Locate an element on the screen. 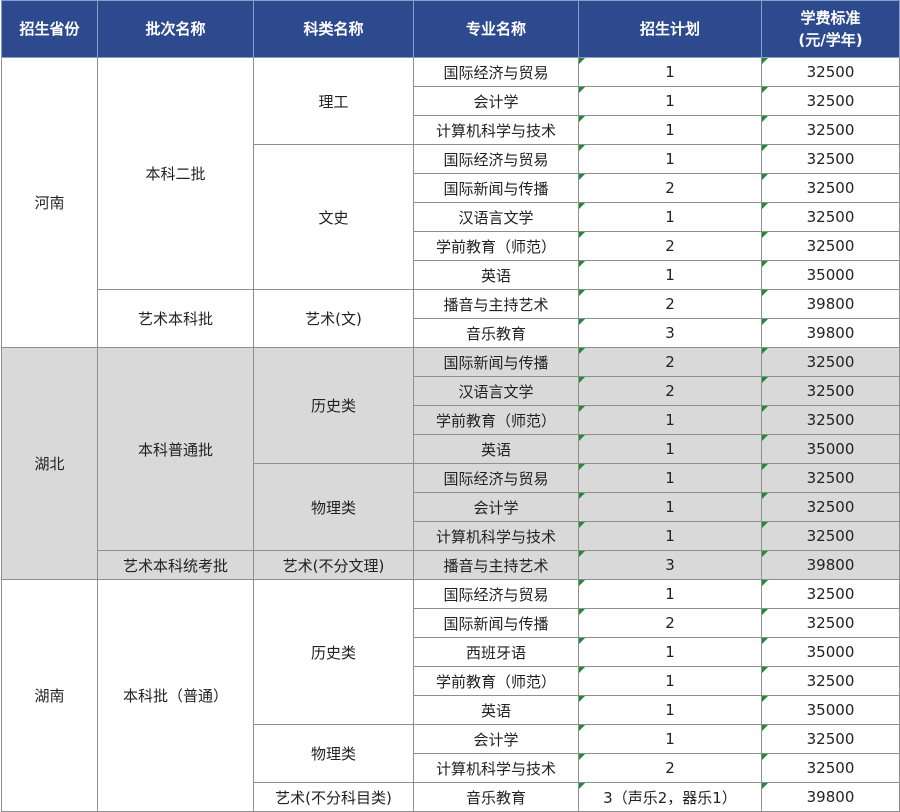  batch-cell: 本科二批 is located at coordinates (175, 173).